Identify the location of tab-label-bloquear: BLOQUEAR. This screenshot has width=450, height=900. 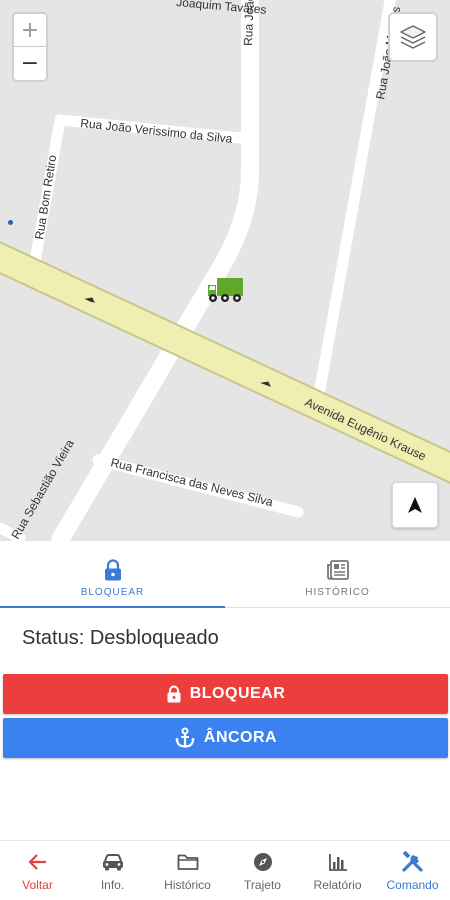
(112, 592).